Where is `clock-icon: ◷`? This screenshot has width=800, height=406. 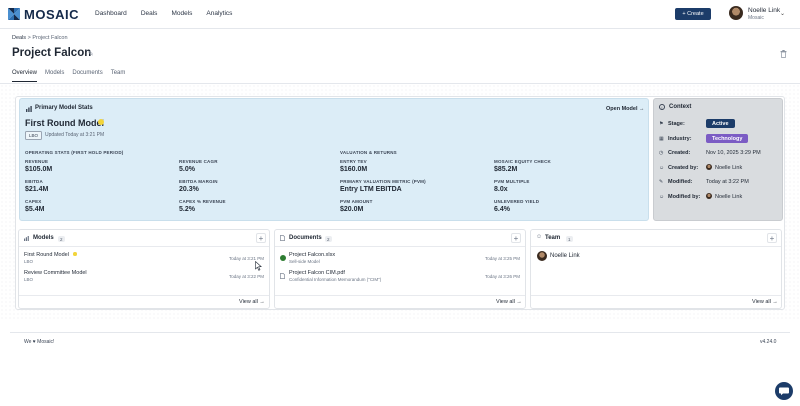
clock-icon: ◷ is located at coordinates (661, 153).